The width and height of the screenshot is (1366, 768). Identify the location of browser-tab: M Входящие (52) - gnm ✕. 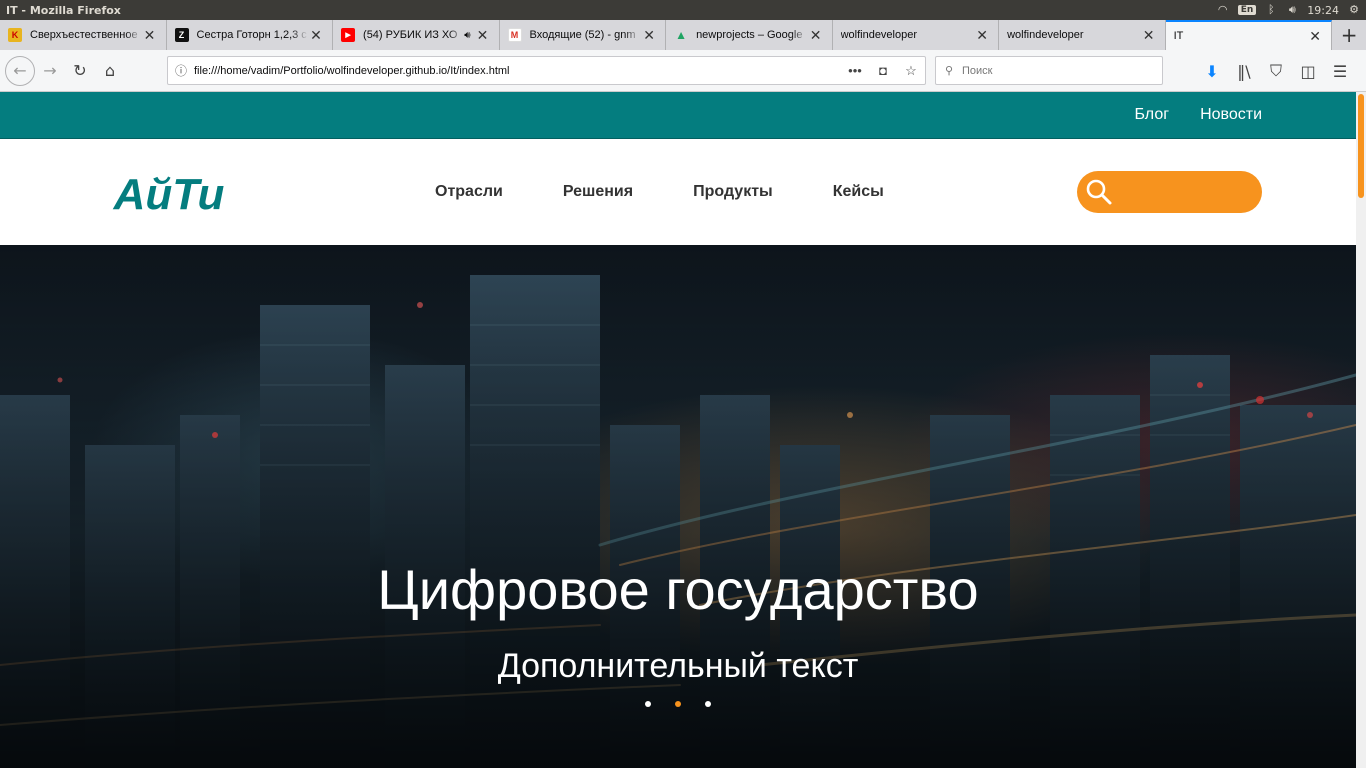
(583, 35).